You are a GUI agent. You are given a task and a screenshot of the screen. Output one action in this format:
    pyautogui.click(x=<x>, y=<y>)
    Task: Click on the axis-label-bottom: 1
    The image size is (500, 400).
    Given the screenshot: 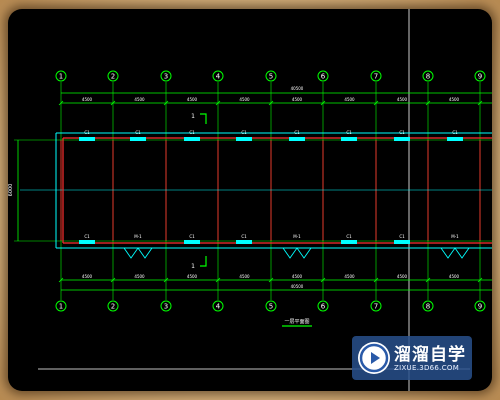 What is the action you would take?
    pyautogui.click(x=61, y=307)
    